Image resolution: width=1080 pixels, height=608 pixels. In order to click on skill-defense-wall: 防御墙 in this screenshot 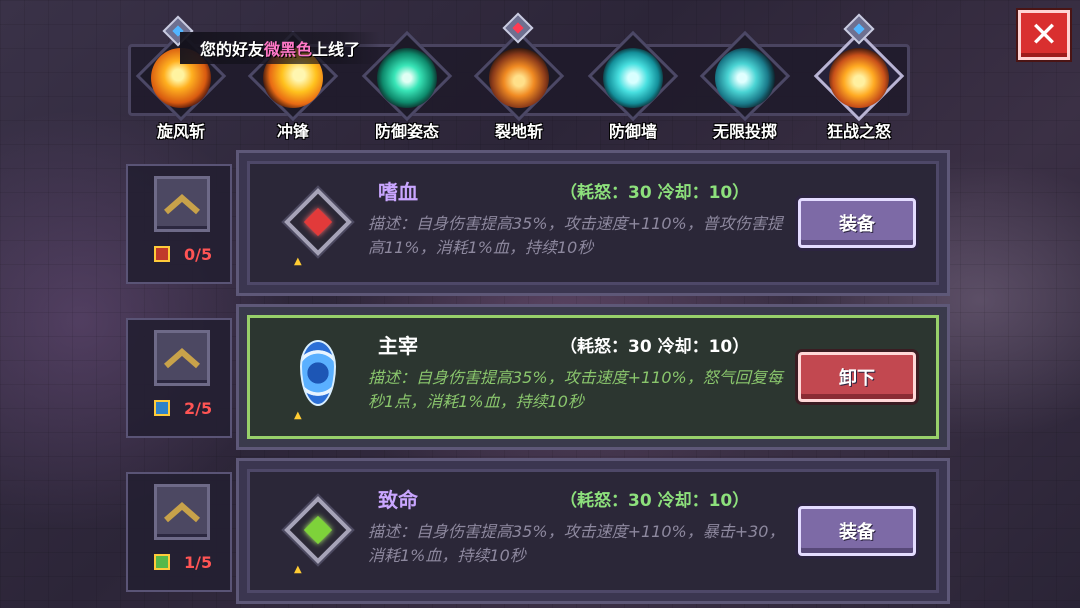, I will do `click(633, 85)`.